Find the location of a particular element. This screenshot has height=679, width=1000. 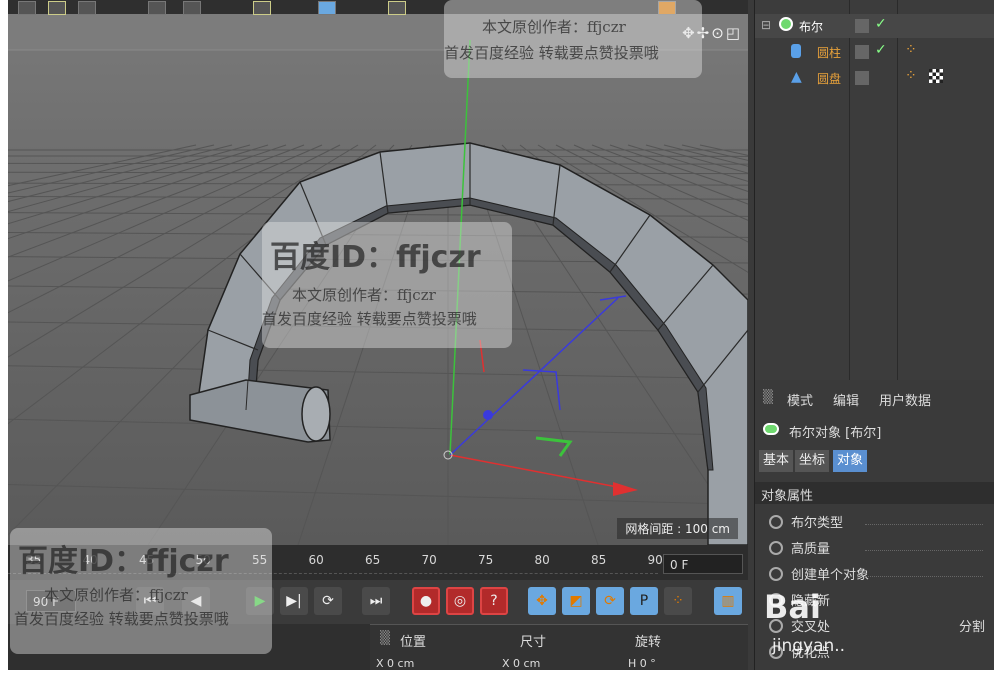

go-end-button: ⏭ is located at coordinates (376, 601).